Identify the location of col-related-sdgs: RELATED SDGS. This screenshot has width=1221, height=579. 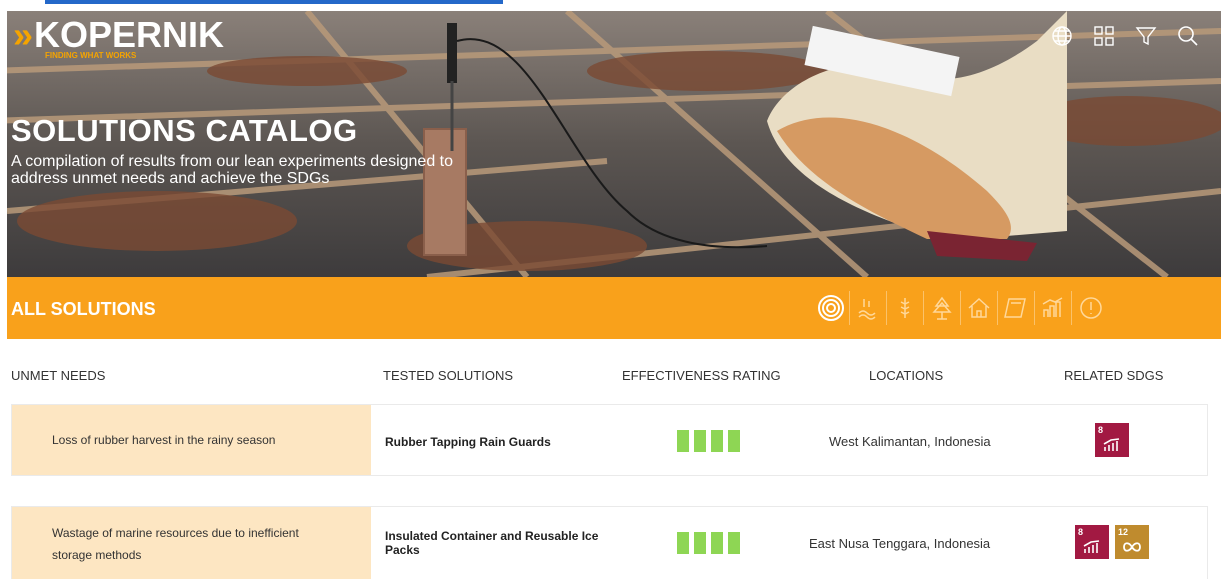
(1113, 375).